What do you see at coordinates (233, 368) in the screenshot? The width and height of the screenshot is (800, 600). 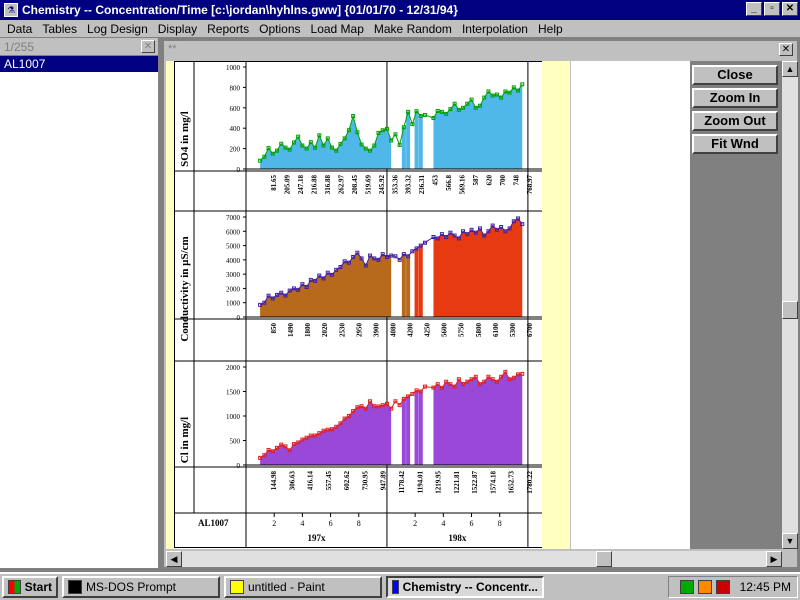 I see `y-tick-label: 2000` at bounding box center [233, 368].